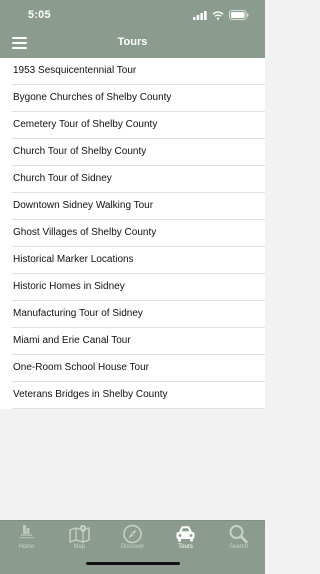  I want to click on tab-bar: Home Map Discover Tours Search, so click(132, 547).